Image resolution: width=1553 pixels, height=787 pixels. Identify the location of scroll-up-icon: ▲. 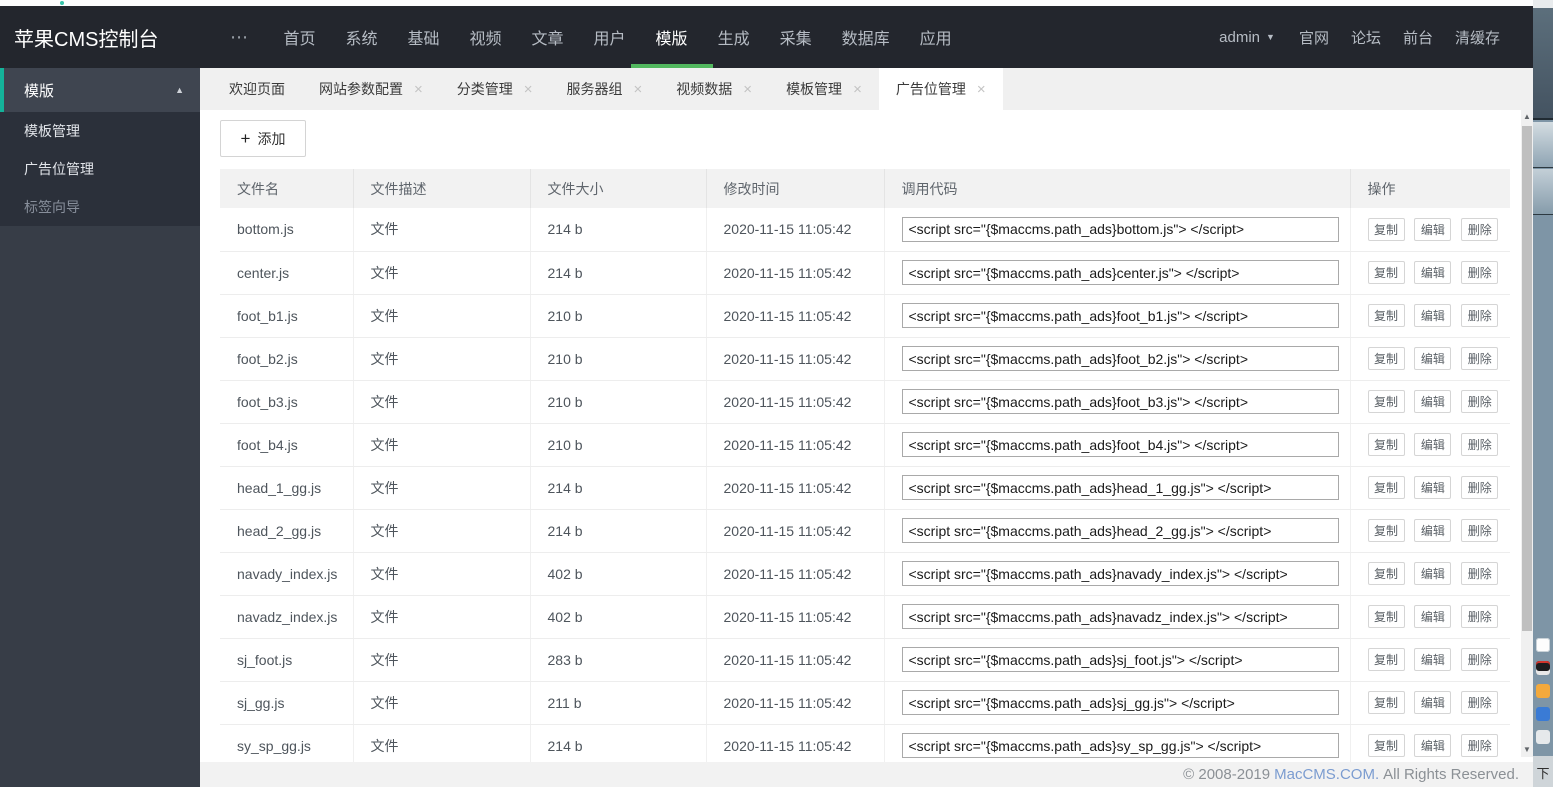
(1527, 117).